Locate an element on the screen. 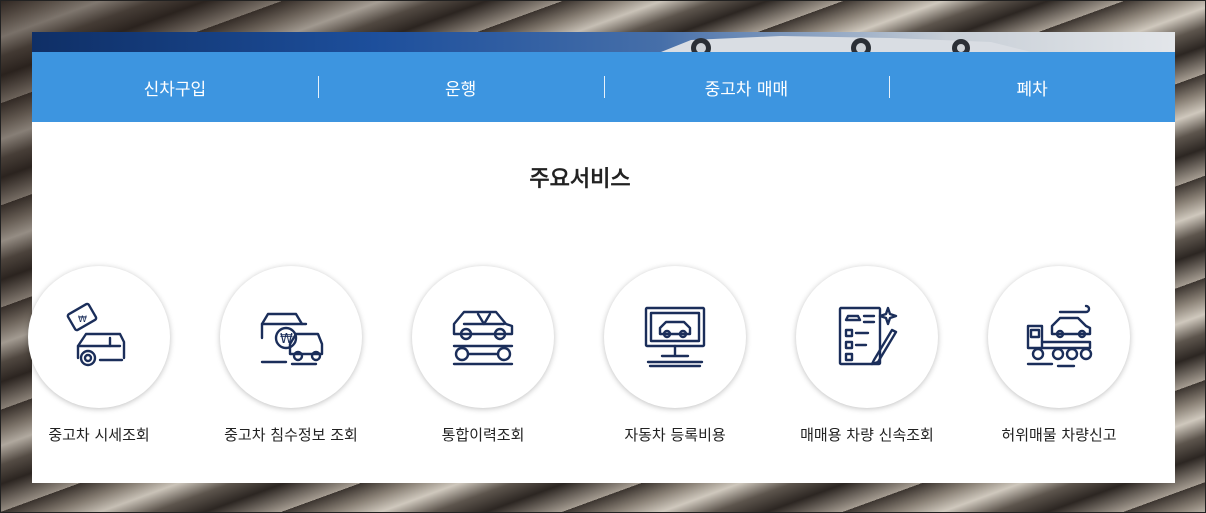 The height and width of the screenshot is (513, 1206). service-registration-cost: 자동차 등록비용 is located at coordinates (675, 355).